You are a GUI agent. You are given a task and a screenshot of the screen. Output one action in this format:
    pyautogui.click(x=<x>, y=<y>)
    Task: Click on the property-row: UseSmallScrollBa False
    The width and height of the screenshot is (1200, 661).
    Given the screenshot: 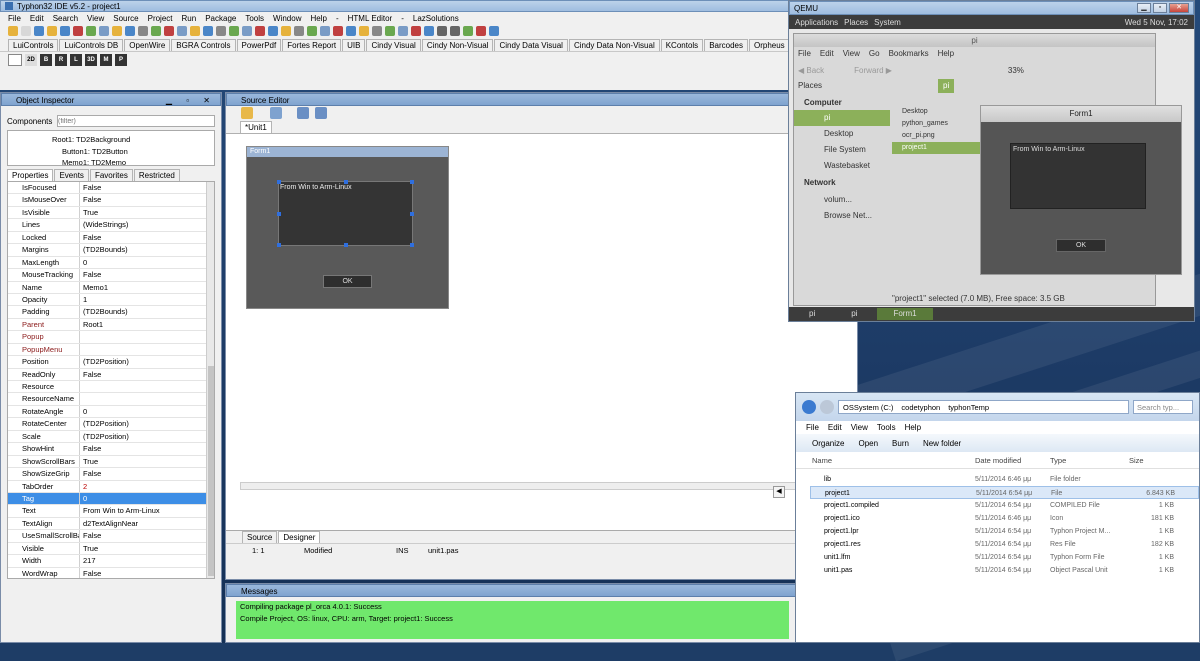 What is the action you would take?
    pyautogui.click(x=111, y=536)
    